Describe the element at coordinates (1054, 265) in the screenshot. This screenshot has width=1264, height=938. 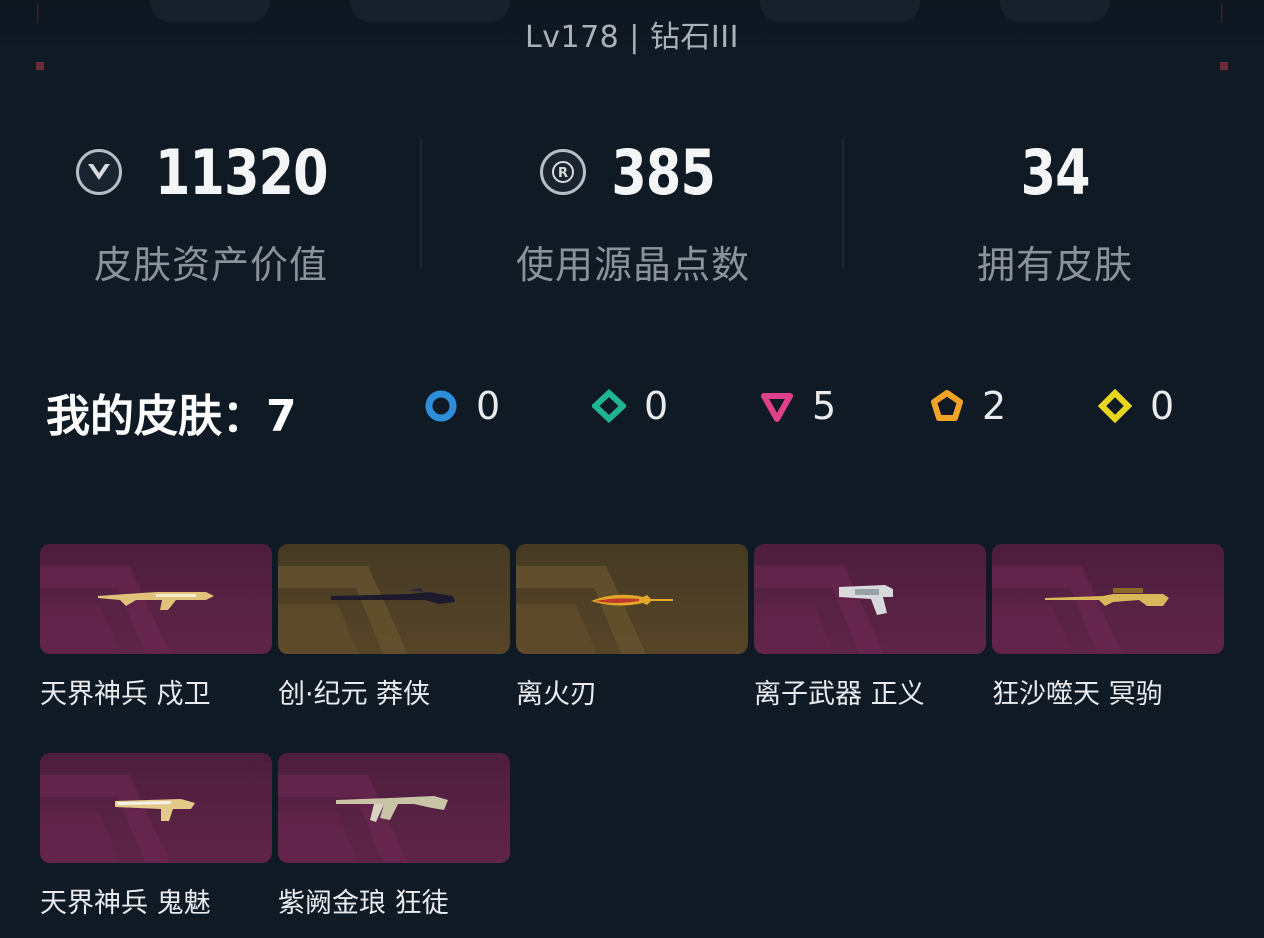
I see `stat-label: 拥有皮肤` at that location.